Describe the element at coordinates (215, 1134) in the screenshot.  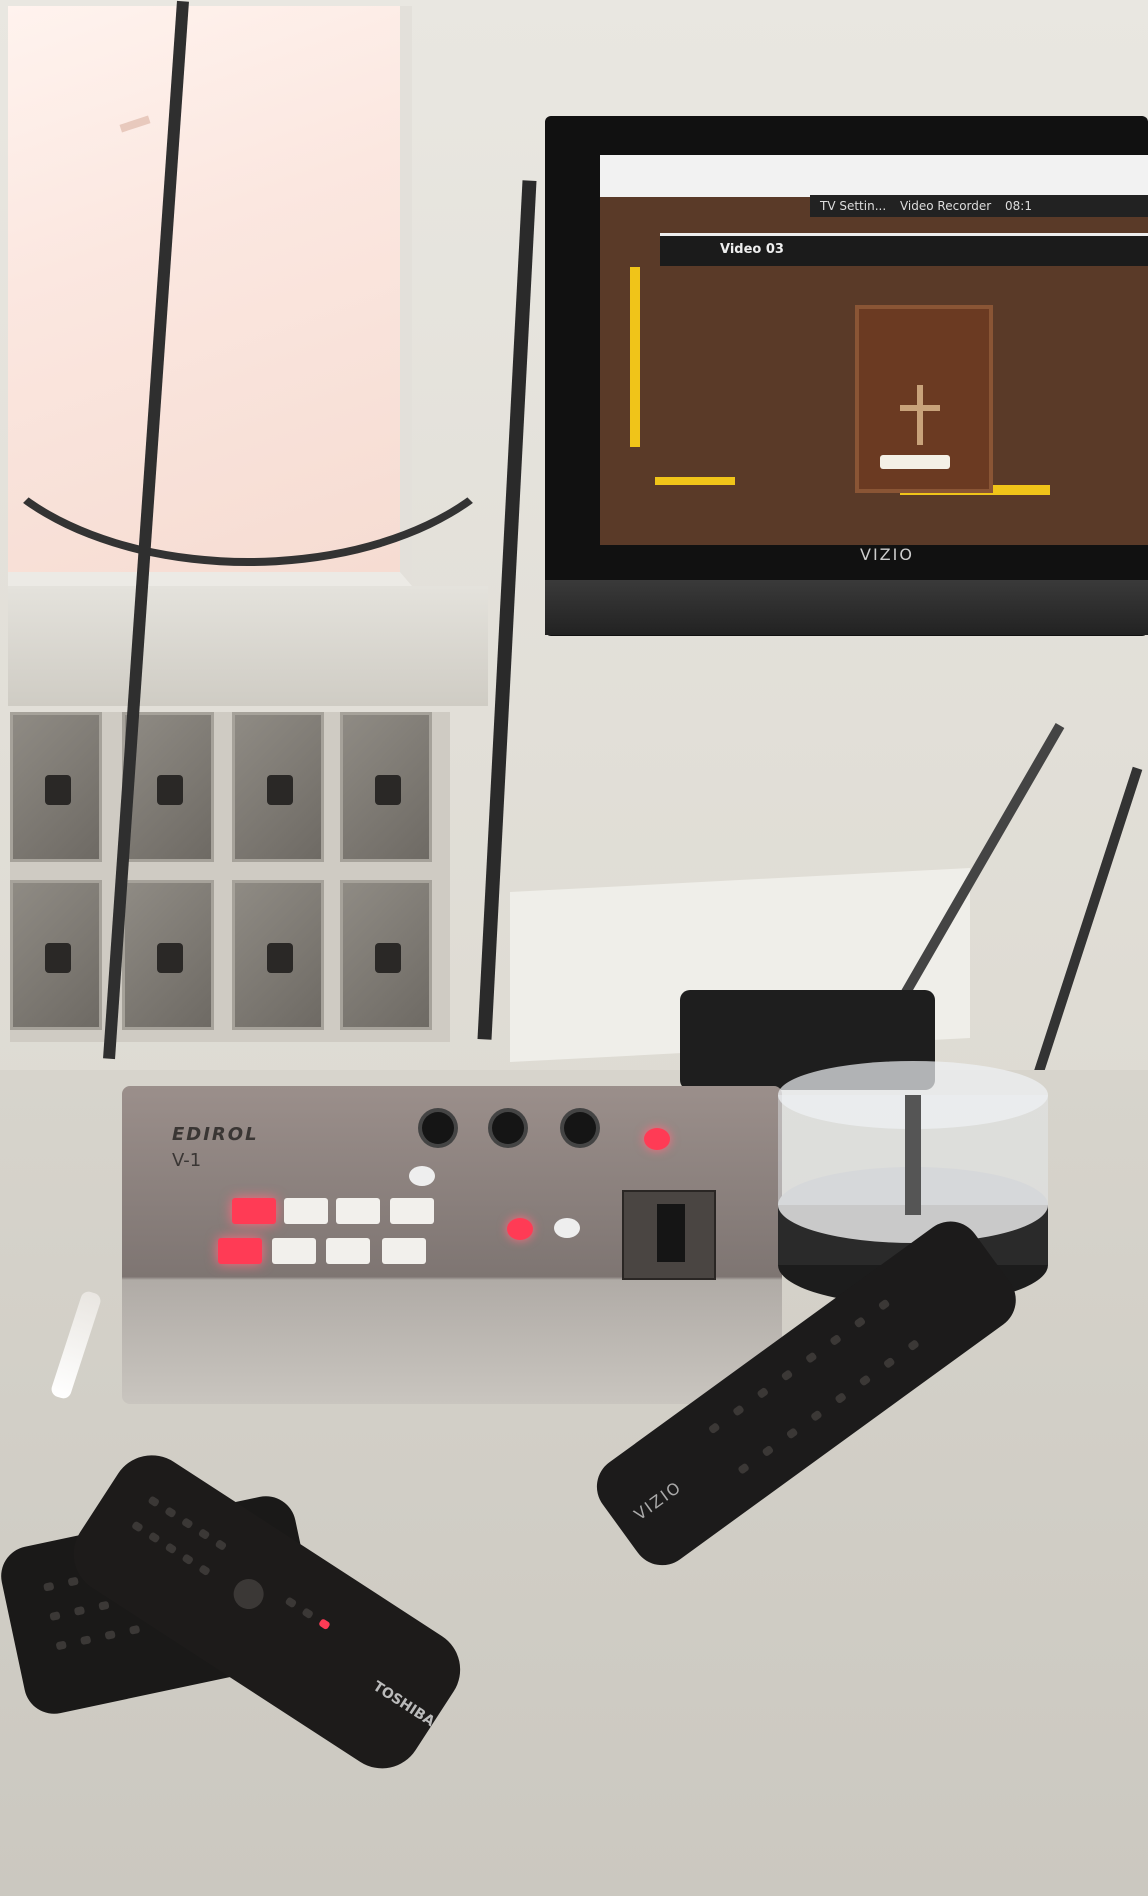
I see `mixer-brand: EDIROL` at that location.